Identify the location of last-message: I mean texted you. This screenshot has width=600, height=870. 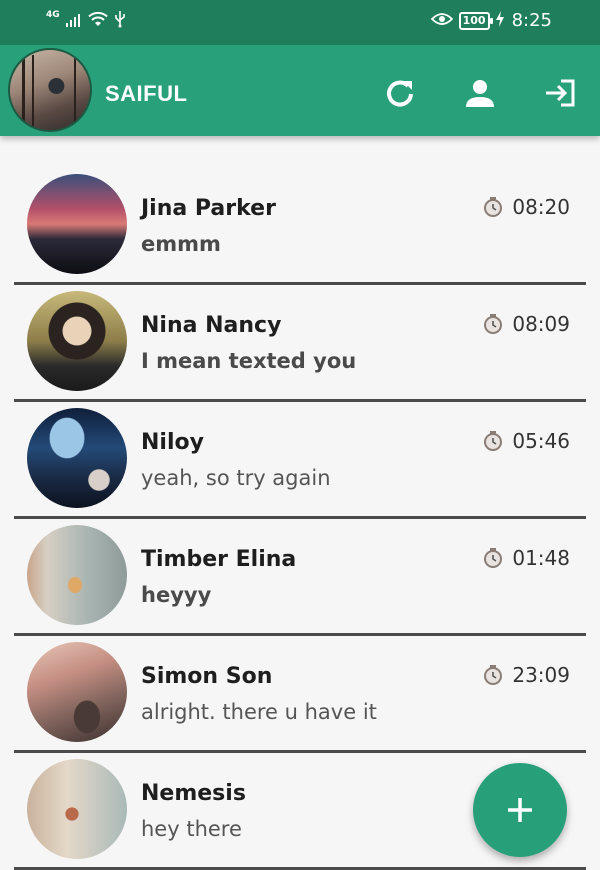
(249, 361).